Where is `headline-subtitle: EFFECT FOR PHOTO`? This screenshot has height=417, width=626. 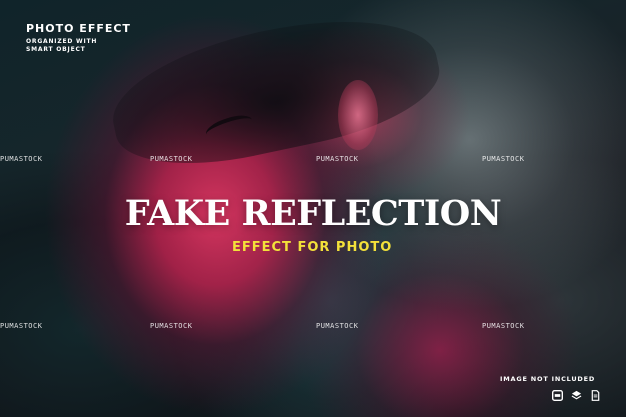 headline-subtitle: EFFECT FOR PHOTO is located at coordinates (312, 247).